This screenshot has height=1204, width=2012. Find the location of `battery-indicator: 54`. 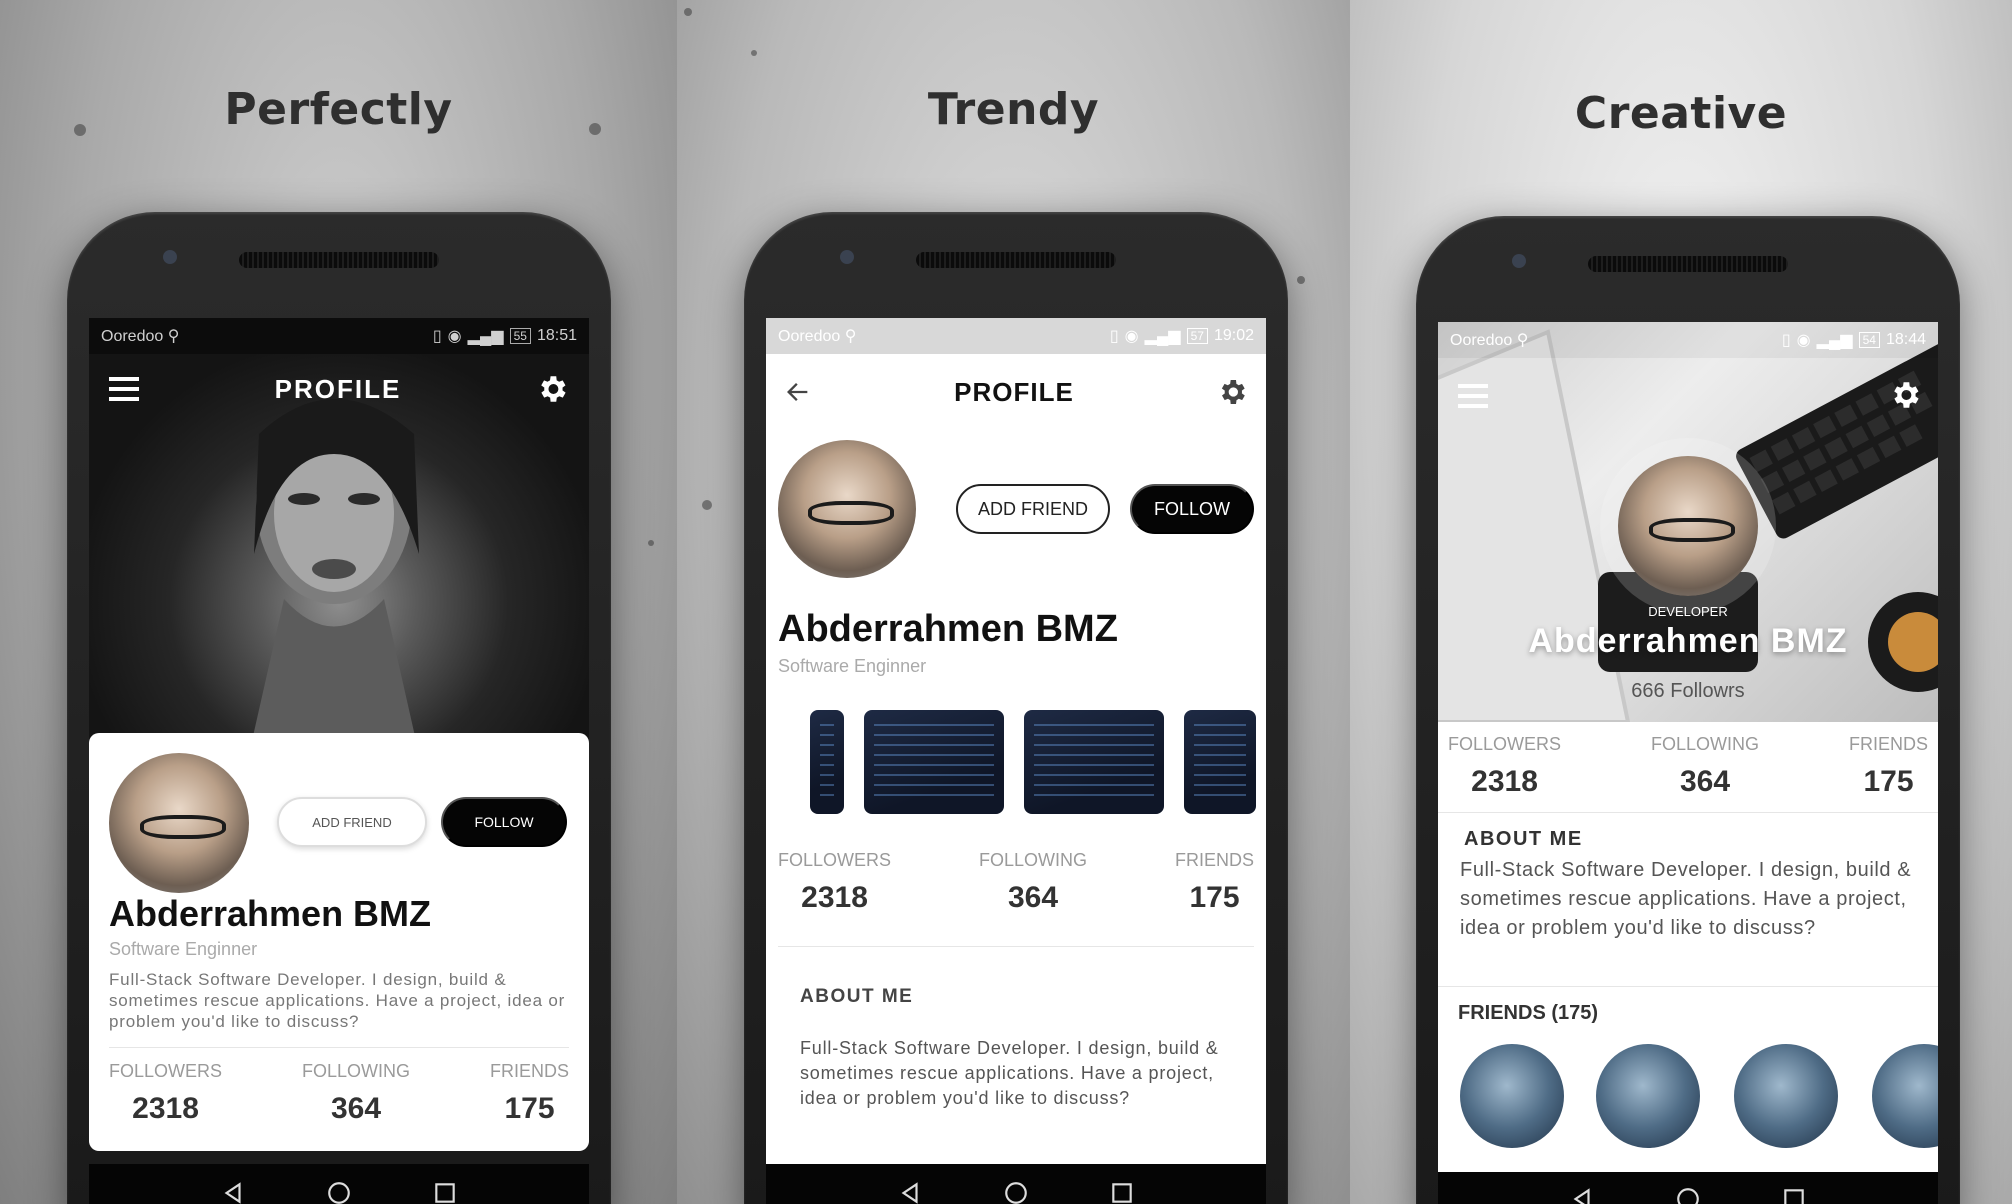

battery-indicator: 54 is located at coordinates (1869, 340).